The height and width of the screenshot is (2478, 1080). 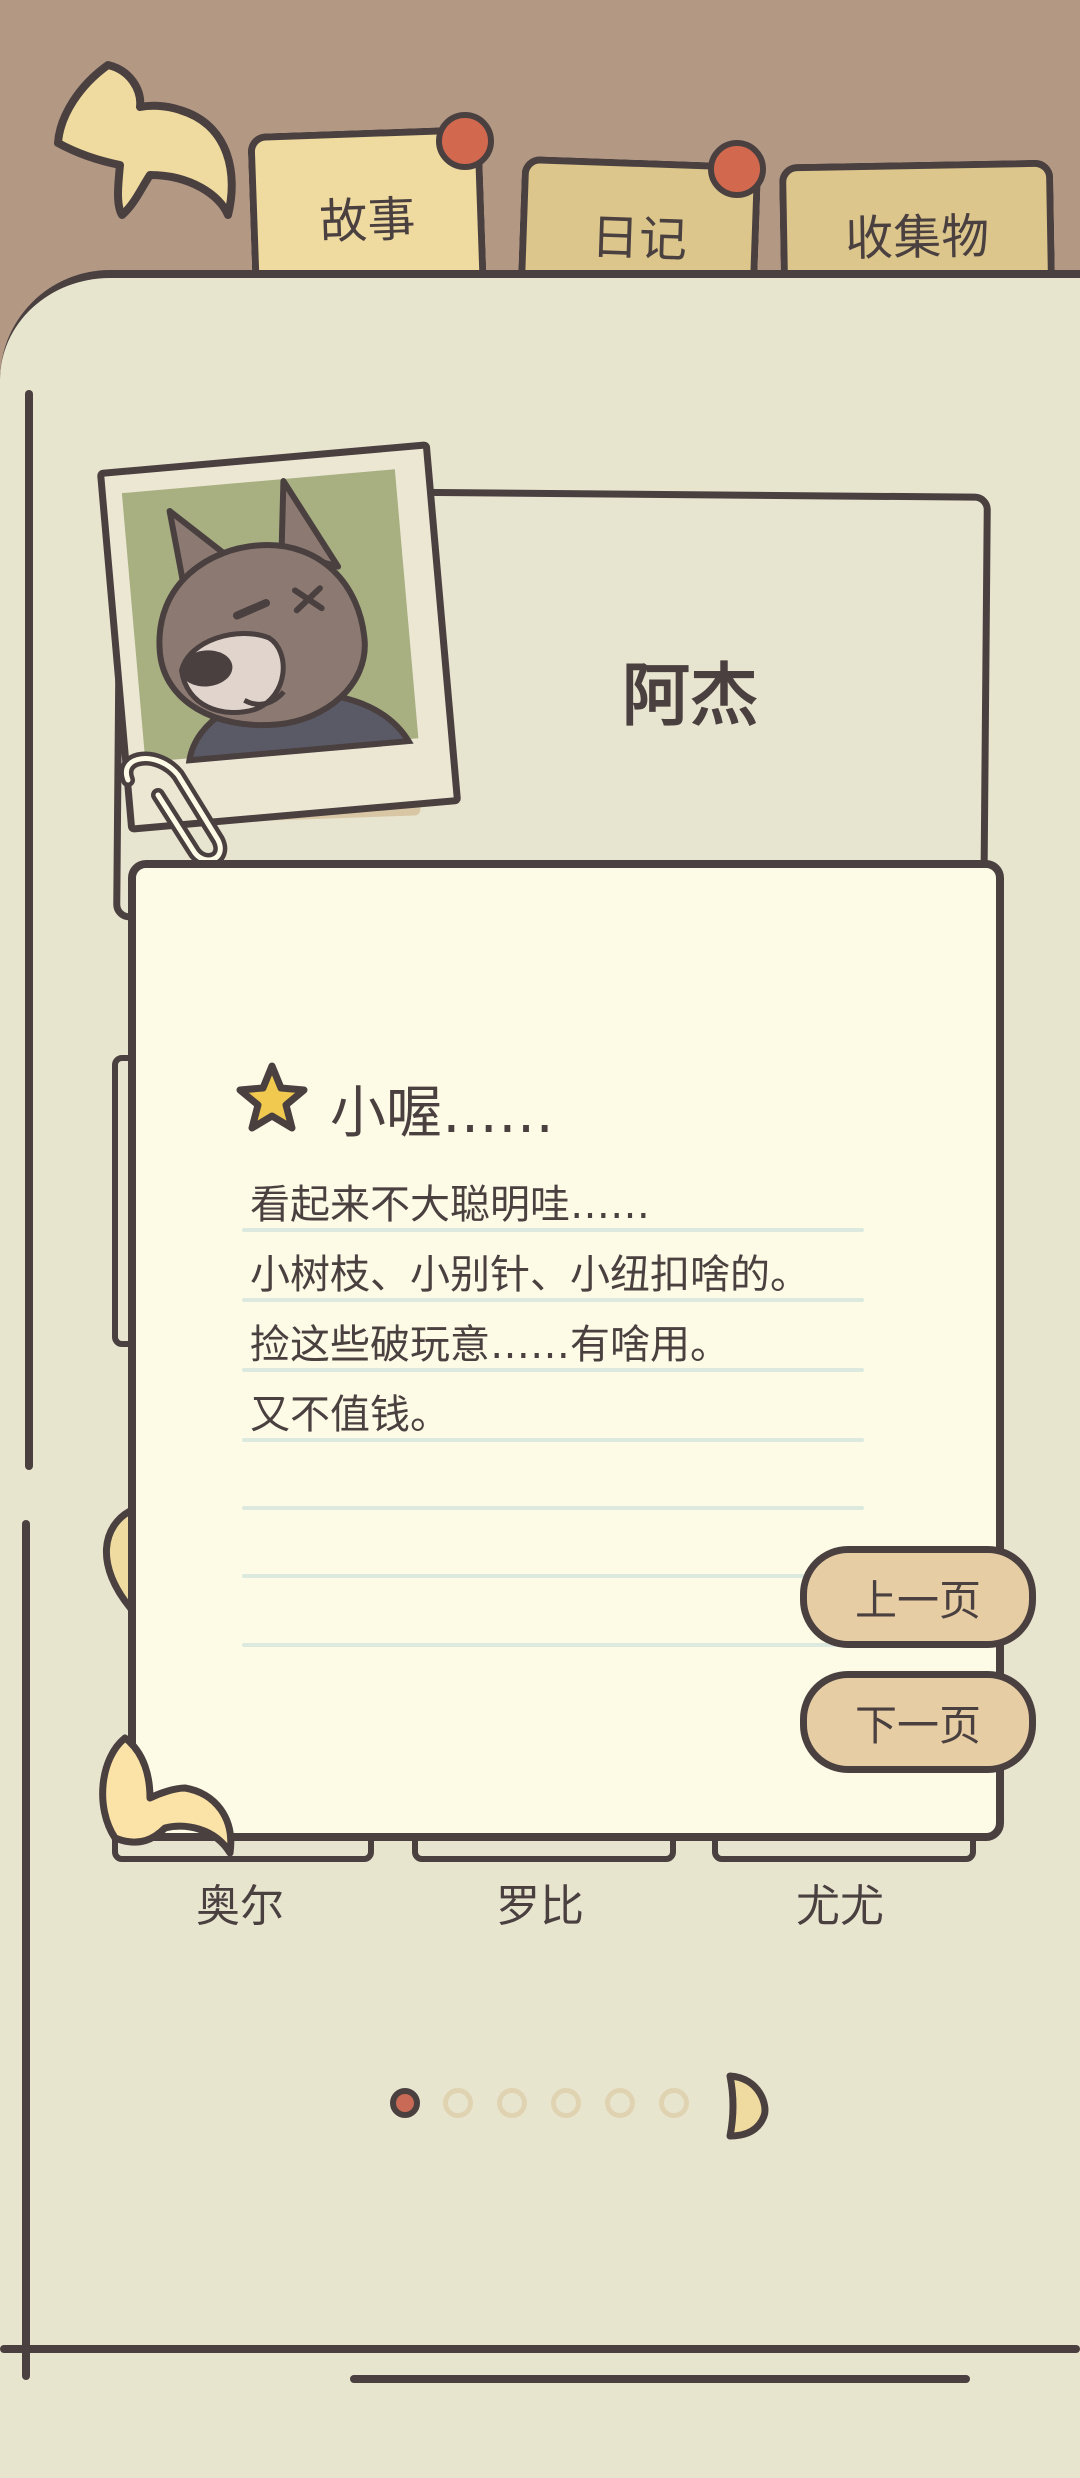 I want to click on tab-collections-label: 收集物, so click(x=917, y=238).